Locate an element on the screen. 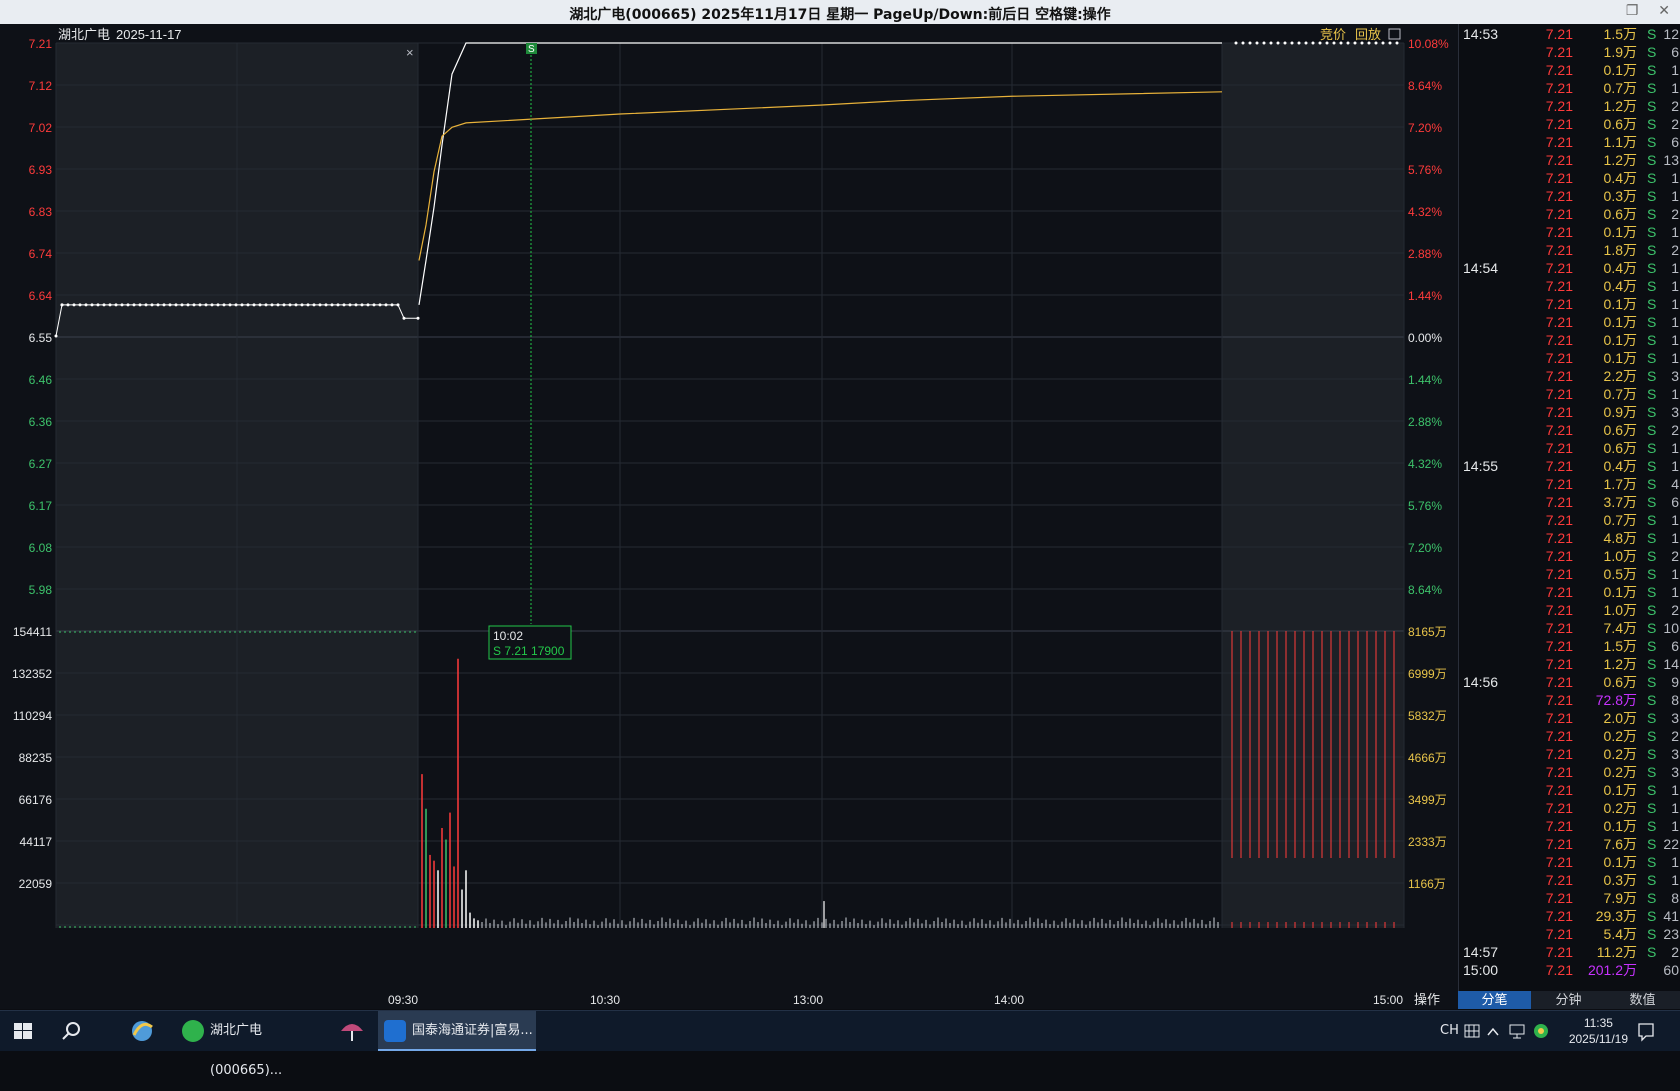 The image size is (1680, 1091). tick-volume: 1.5万 is located at coordinates (1620, 34).